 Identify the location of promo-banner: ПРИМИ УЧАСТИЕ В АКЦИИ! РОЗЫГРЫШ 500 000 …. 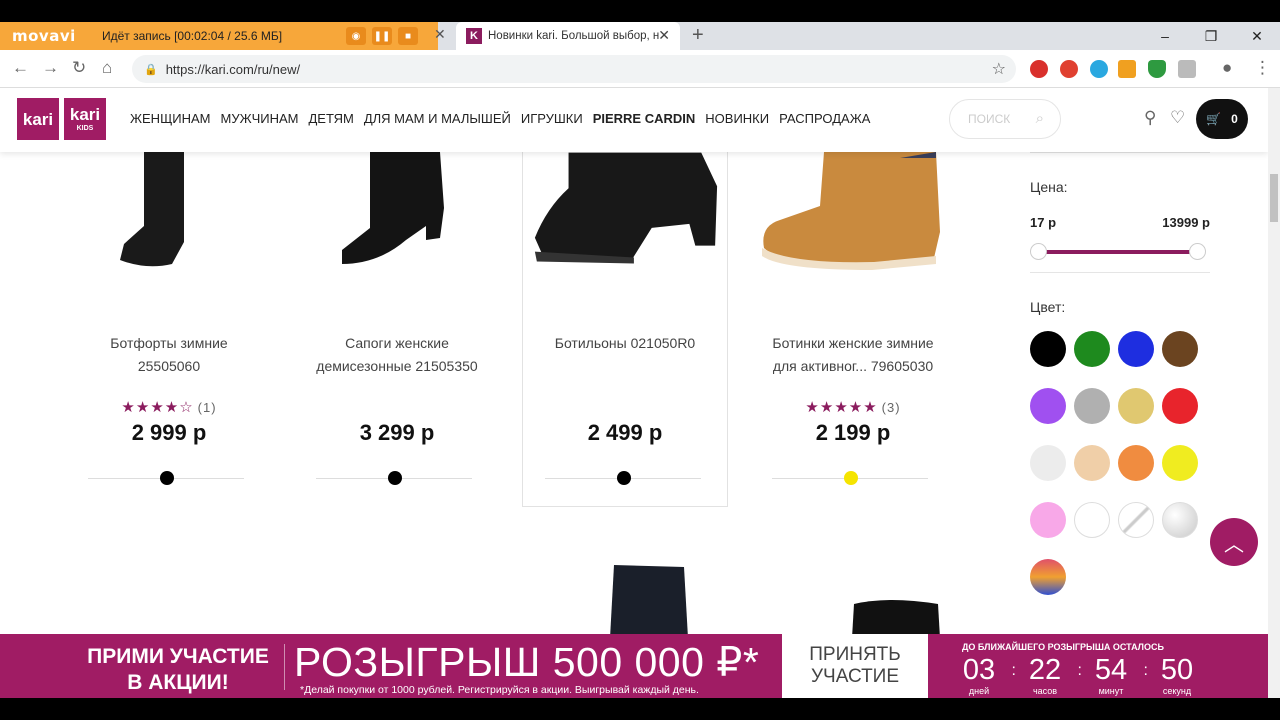
(634, 666).